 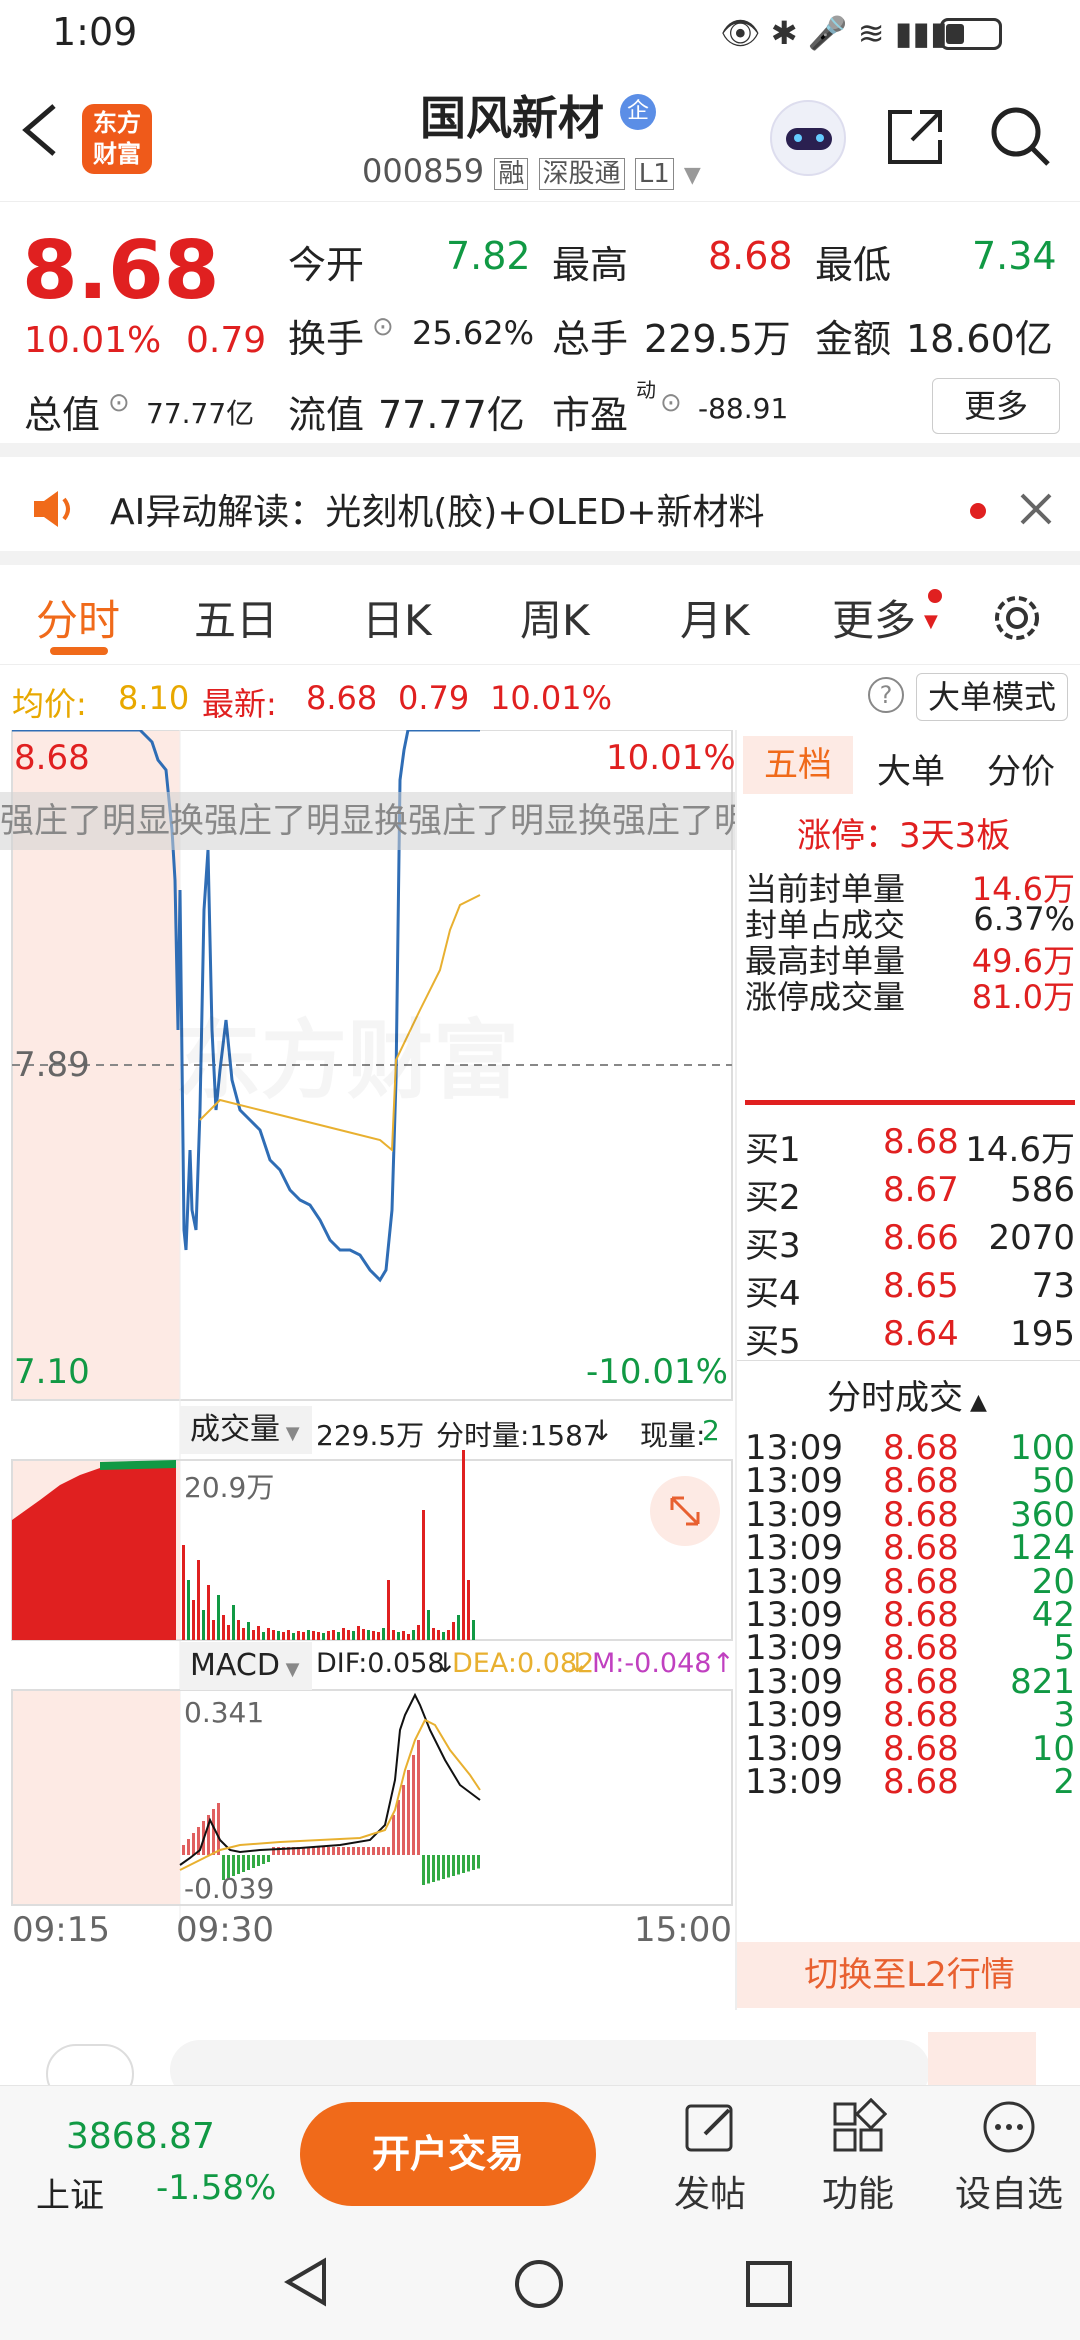 What do you see at coordinates (711, 1430) in the screenshot?
I see `volume-now: 2` at bounding box center [711, 1430].